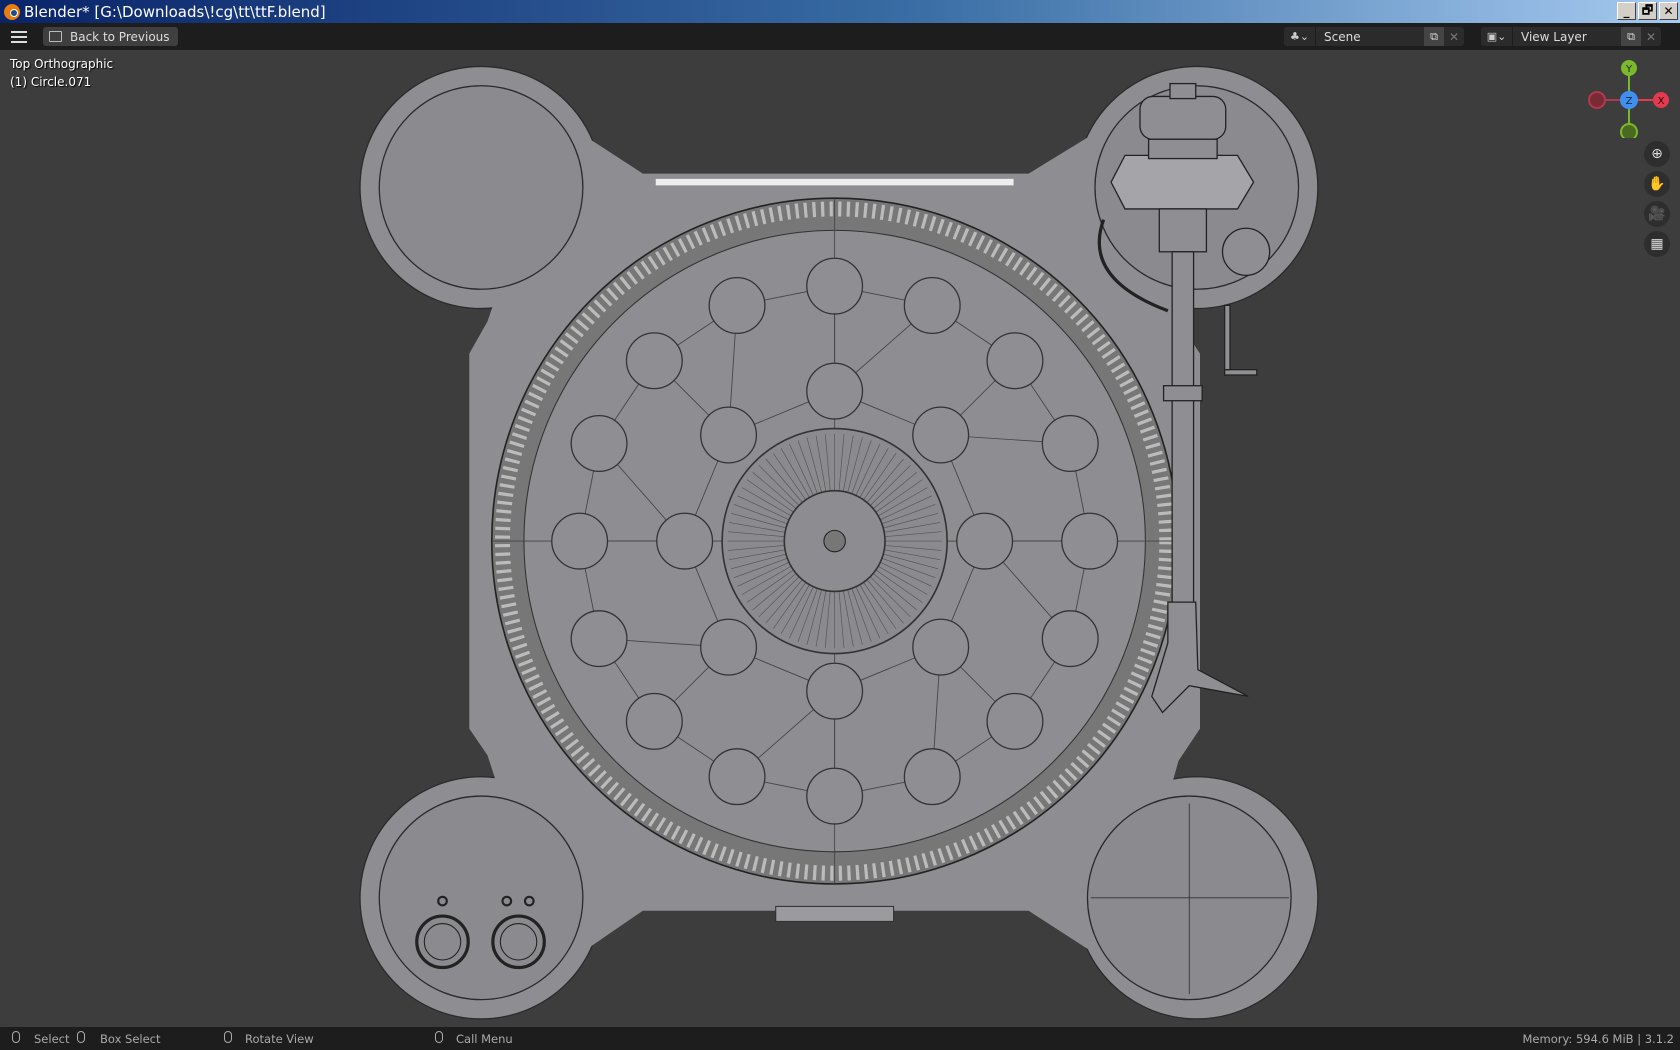 The width and height of the screenshot is (1680, 1050). What do you see at coordinates (1597, 100) in the screenshot?
I see `gizmo-neg-x` at bounding box center [1597, 100].